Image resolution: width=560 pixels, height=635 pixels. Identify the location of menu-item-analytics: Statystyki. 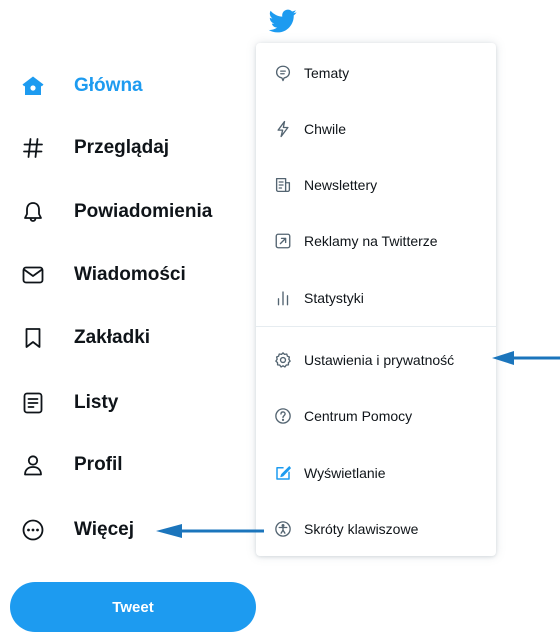
(376, 298).